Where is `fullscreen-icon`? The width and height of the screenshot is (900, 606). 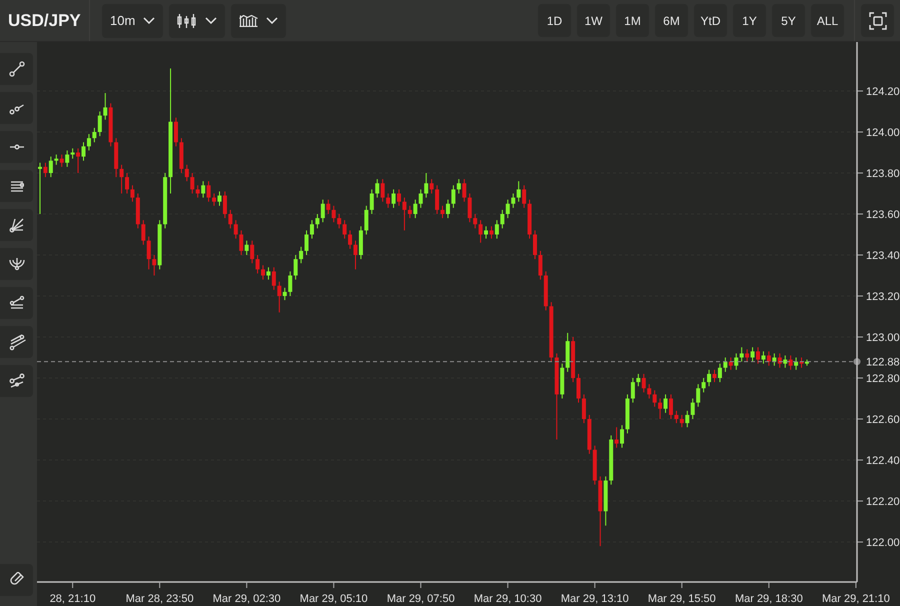 fullscreen-icon is located at coordinates (877, 21).